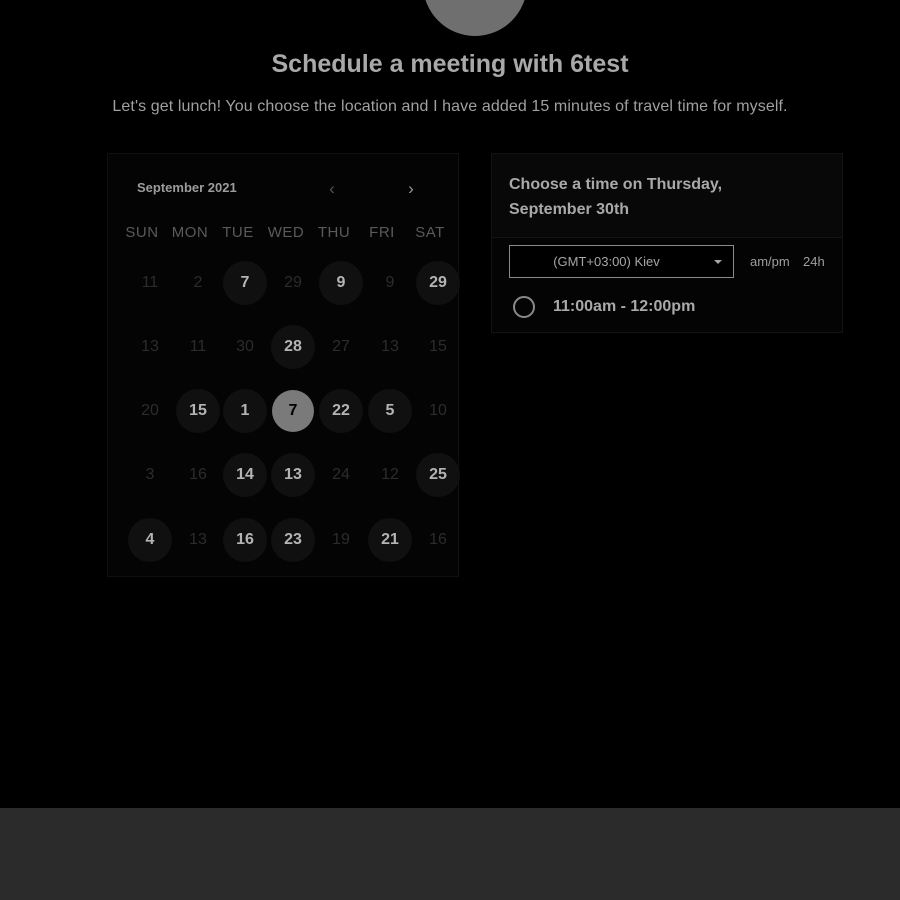 Image resolution: width=900 pixels, height=900 pixels. What do you see at coordinates (245, 346) in the screenshot?
I see `calendar-day: 30` at bounding box center [245, 346].